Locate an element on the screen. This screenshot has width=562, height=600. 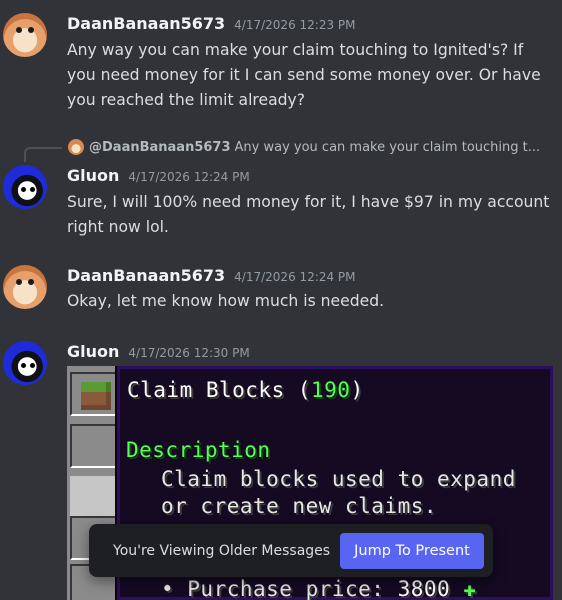
message-content: Okay, let me know how much is needed. is located at coordinates (226, 301).